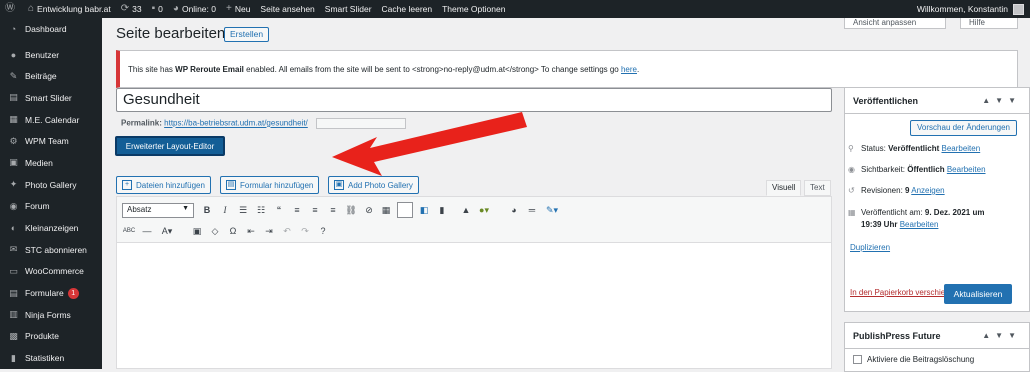 The height and width of the screenshot is (372, 1030). I want to click on undo-icon: ↶, so click(287, 231).